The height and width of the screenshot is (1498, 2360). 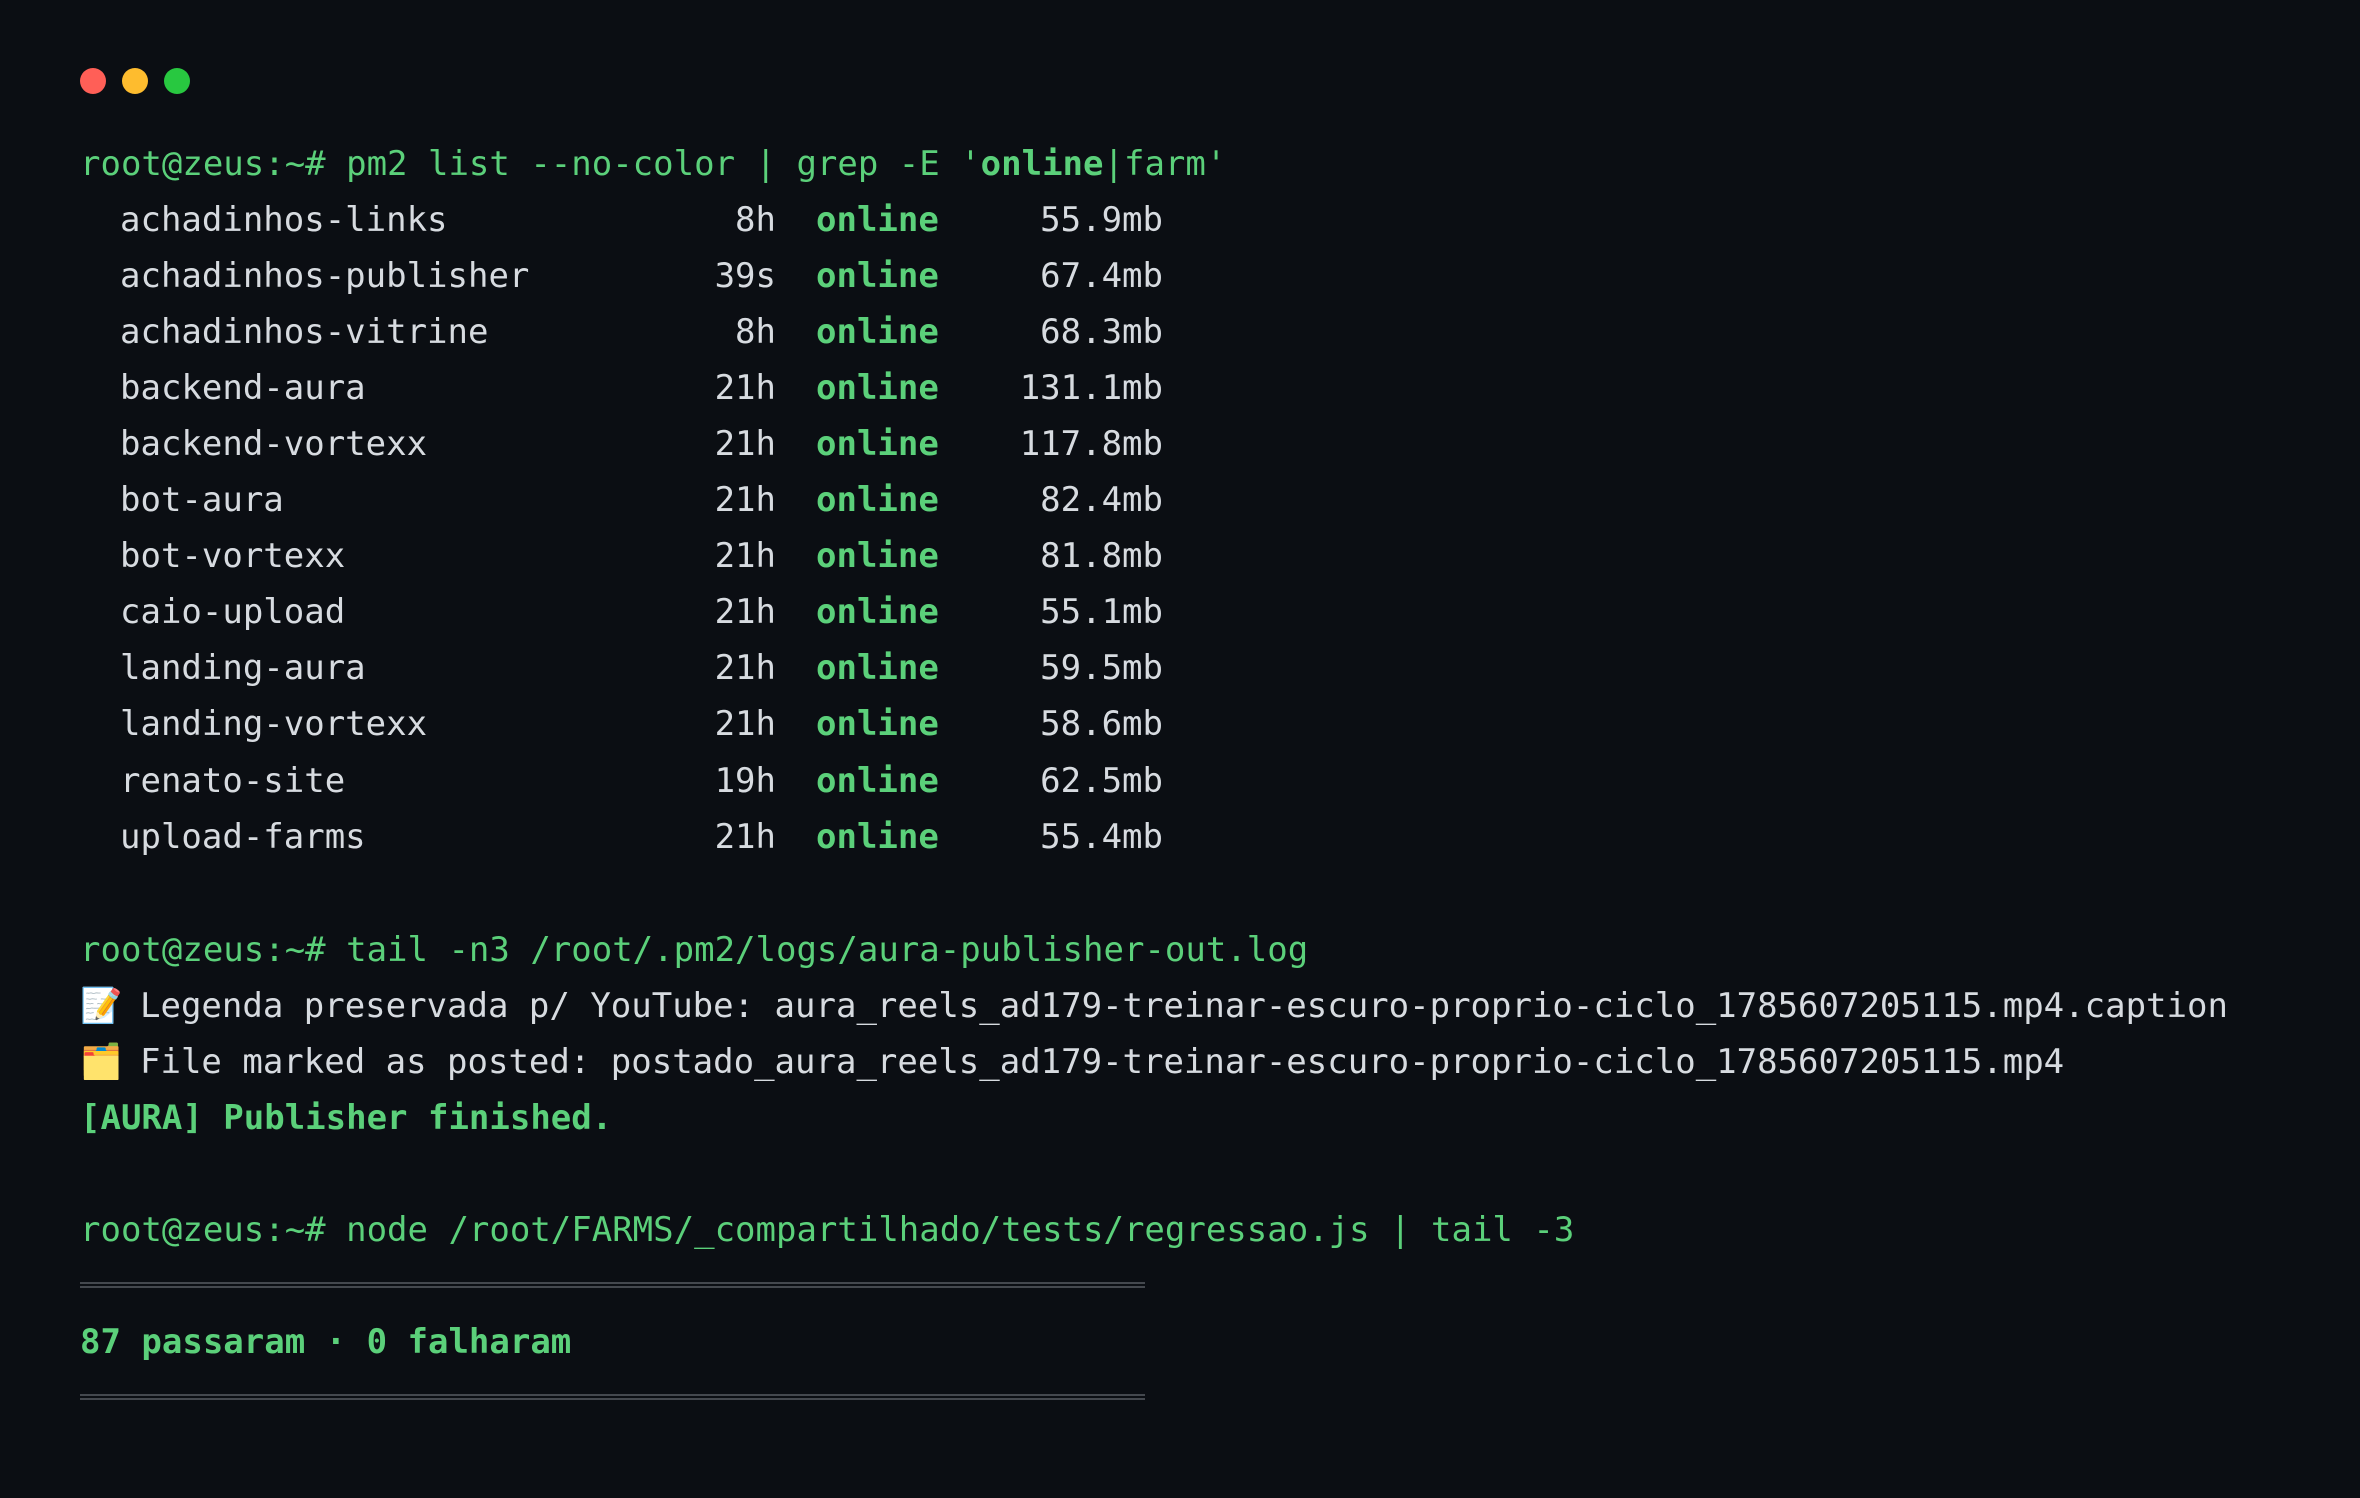 I want to click on maximize-window-button, so click(x=177, y=81).